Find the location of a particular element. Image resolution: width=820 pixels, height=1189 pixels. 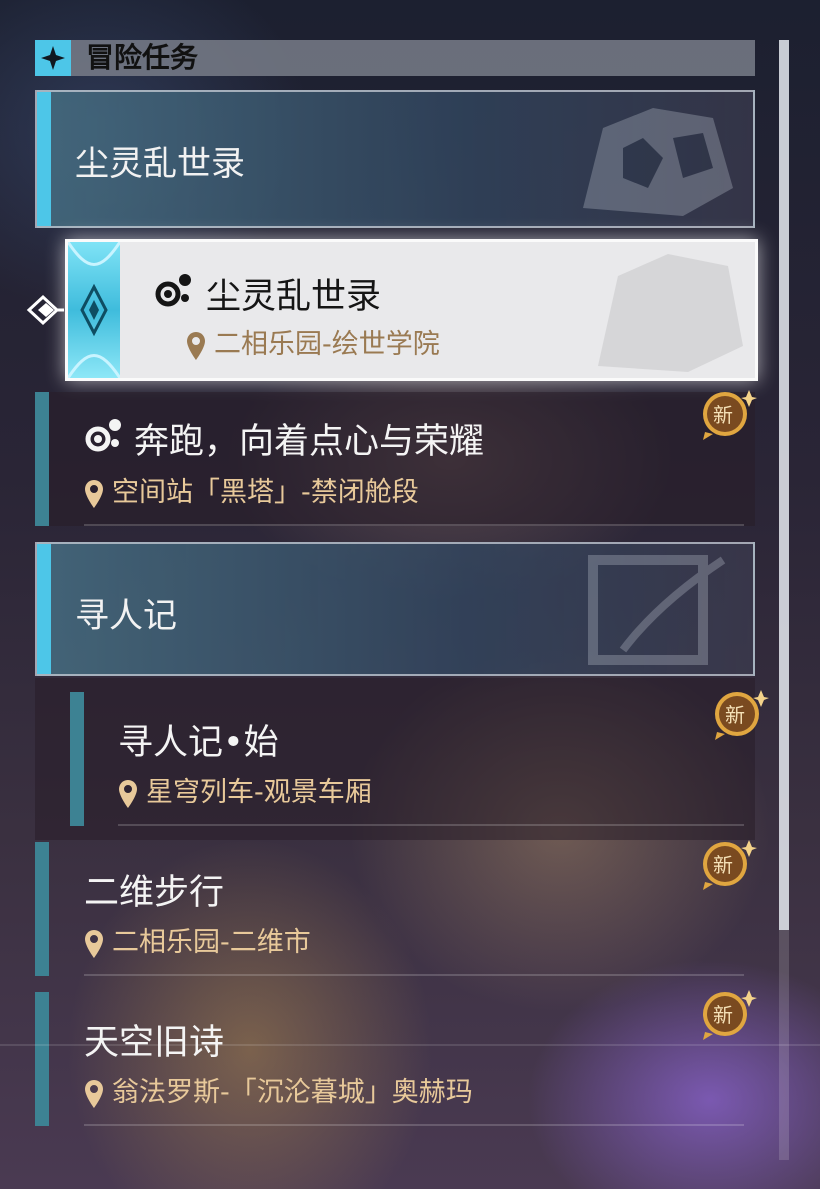

selection-arrow-icon is located at coordinates (45, 310).